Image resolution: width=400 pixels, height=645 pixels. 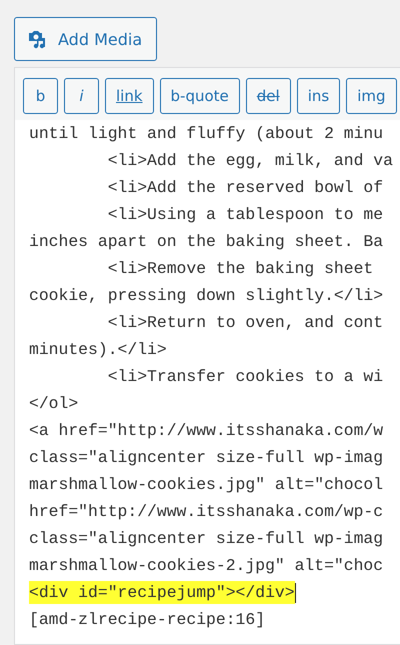 What do you see at coordinates (53, 403) in the screenshot?
I see `code-line: </ol>` at bounding box center [53, 403].